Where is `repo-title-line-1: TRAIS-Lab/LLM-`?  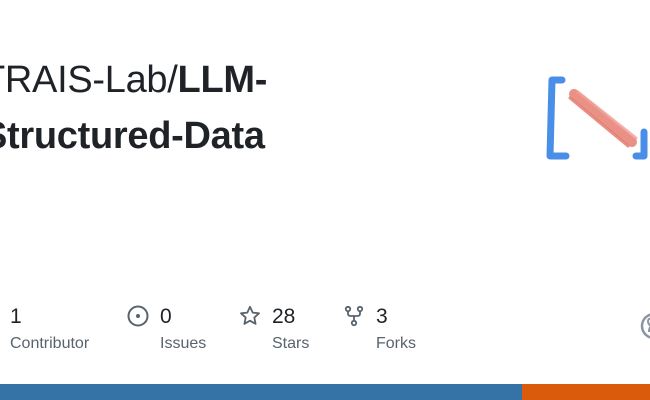 repo-title-line-1: TRAIS-Lab/LLM- is located at coordinates (133, 80).